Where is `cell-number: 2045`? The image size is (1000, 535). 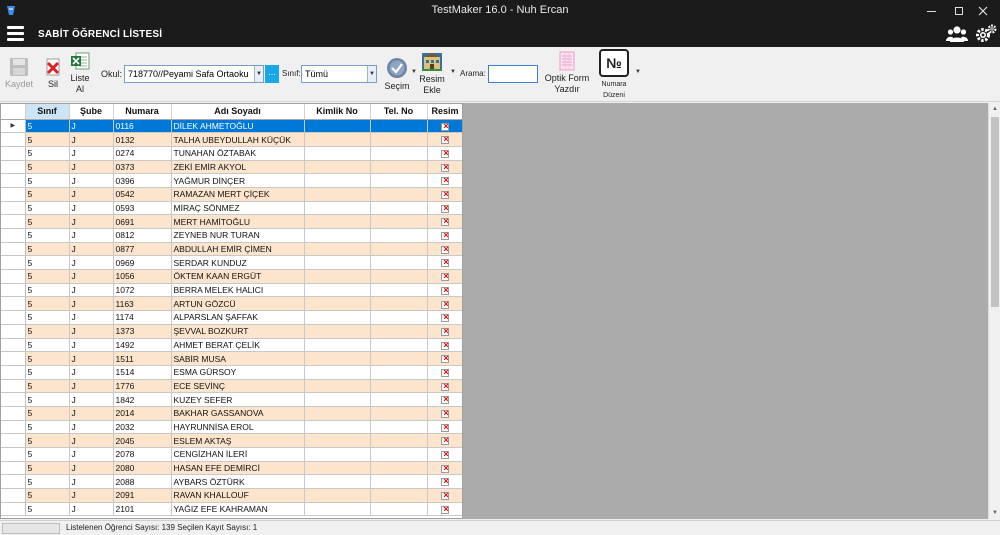
cell-number: 2045 is located at coordinates (142, 440).